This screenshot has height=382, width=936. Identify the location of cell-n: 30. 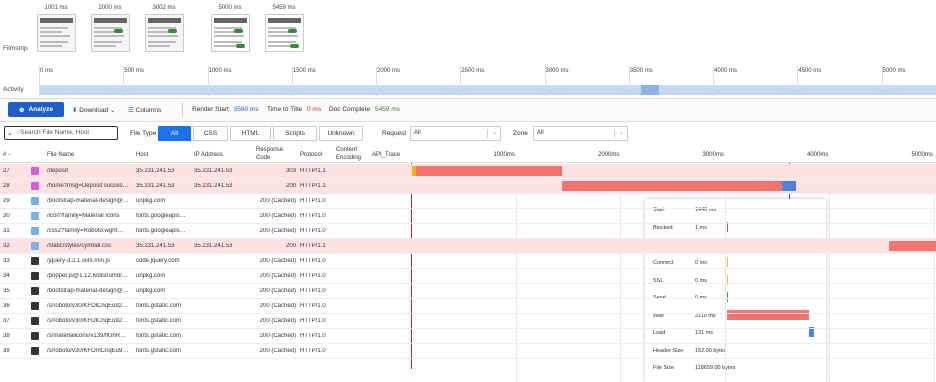
(6, 216).